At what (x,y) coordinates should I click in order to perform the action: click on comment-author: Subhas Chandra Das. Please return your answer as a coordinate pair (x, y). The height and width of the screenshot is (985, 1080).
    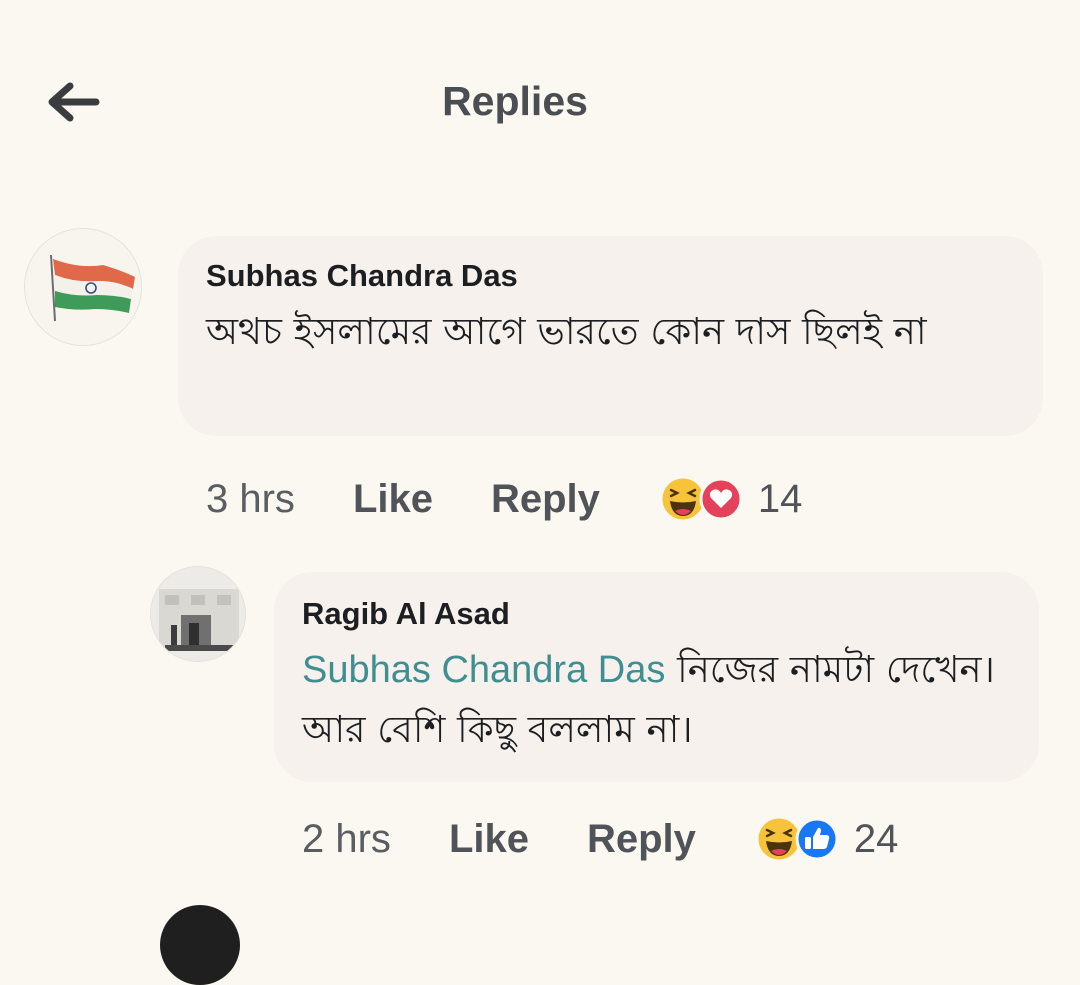
    Looking at the image, I should click on (362, 276).